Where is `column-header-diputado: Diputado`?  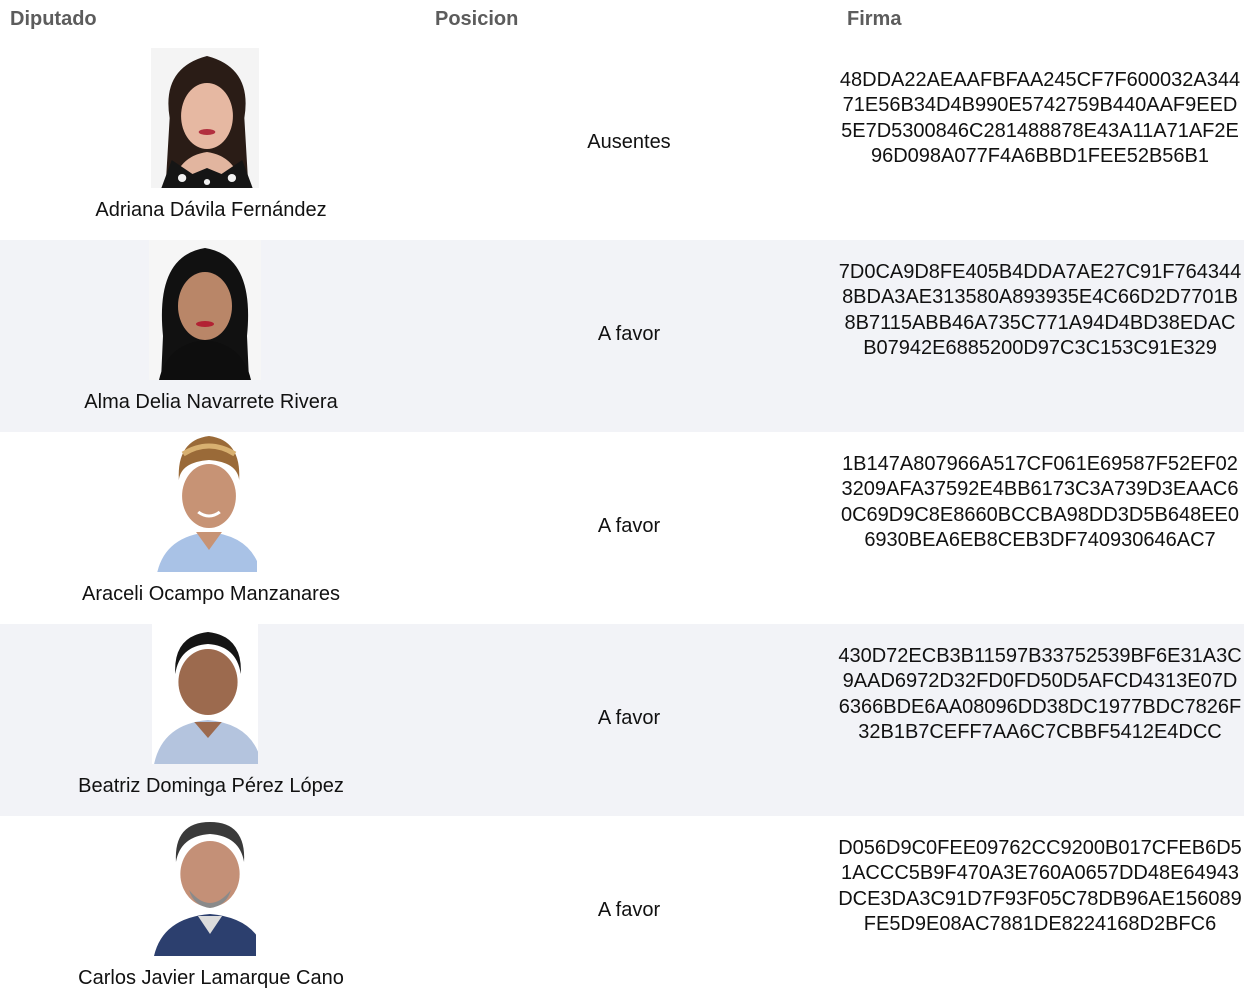
column-header-diputado: Diputado is located at coordinates (53, 19).